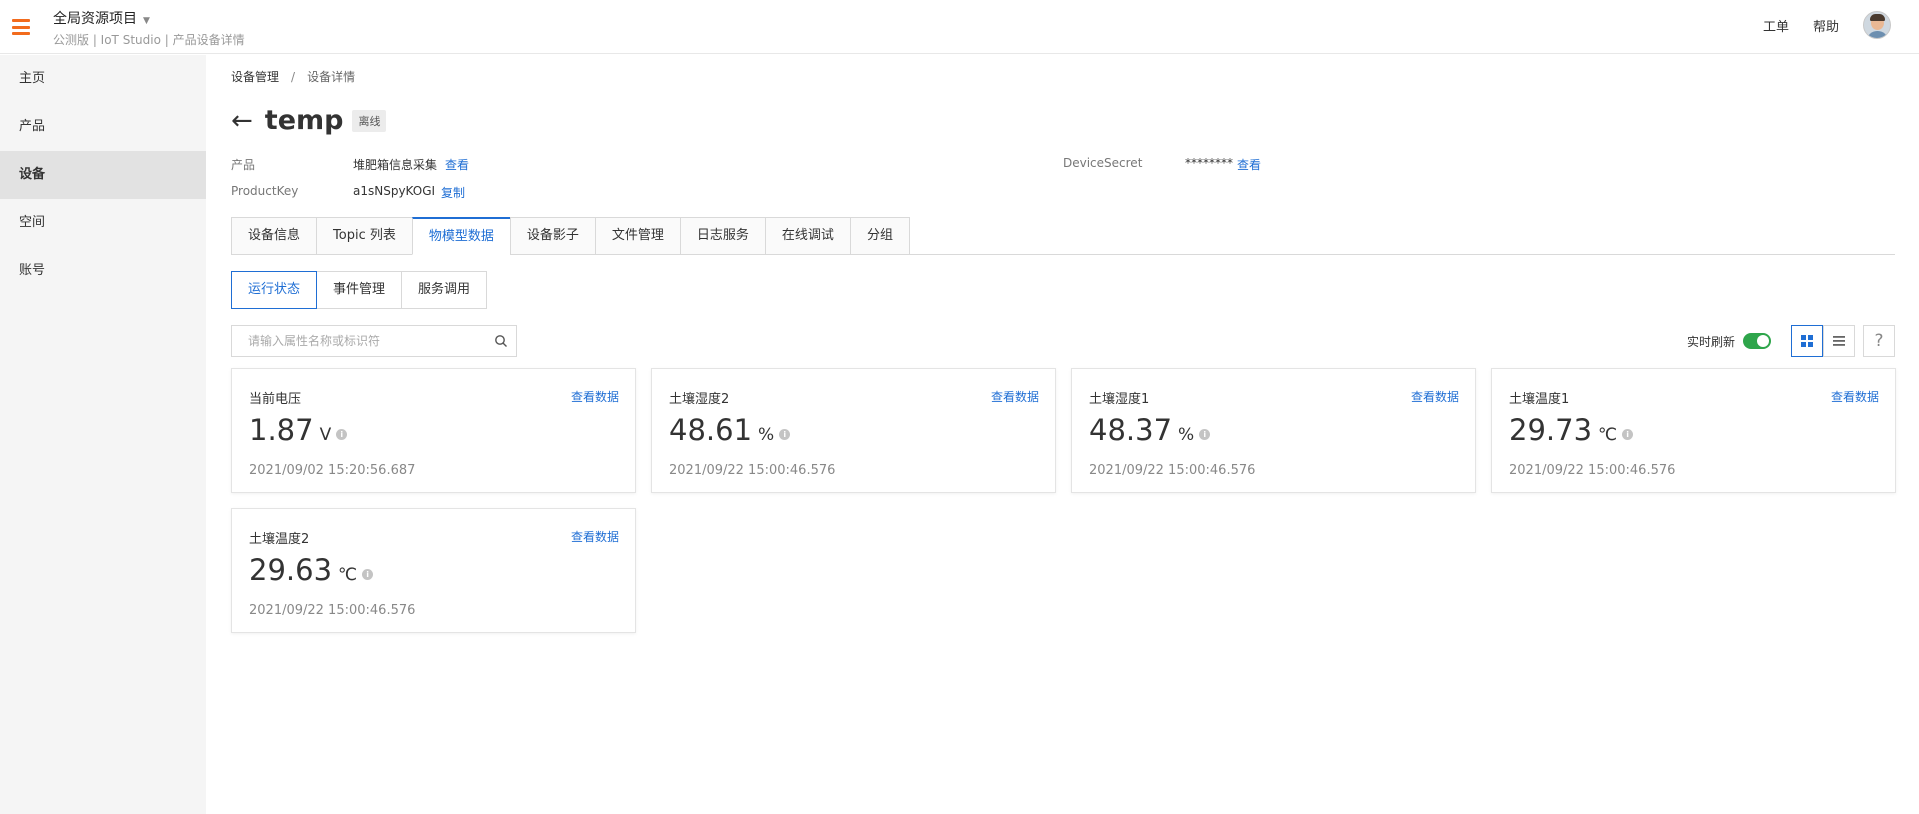  What do you see at coordinates (331, 77) in the screenshot?
I see `breadcrumb-current: 设备详情` at bounding box center [331, 77].